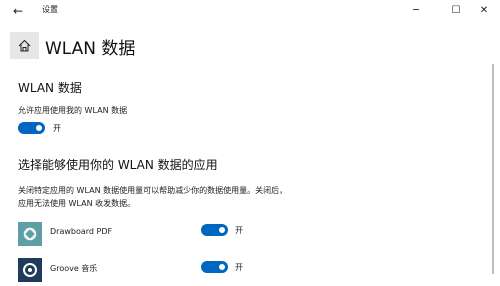  Describe the element at coordinates (31, 128) in the screenshot. I see `allow-apps-wlan-toggle` at that location.